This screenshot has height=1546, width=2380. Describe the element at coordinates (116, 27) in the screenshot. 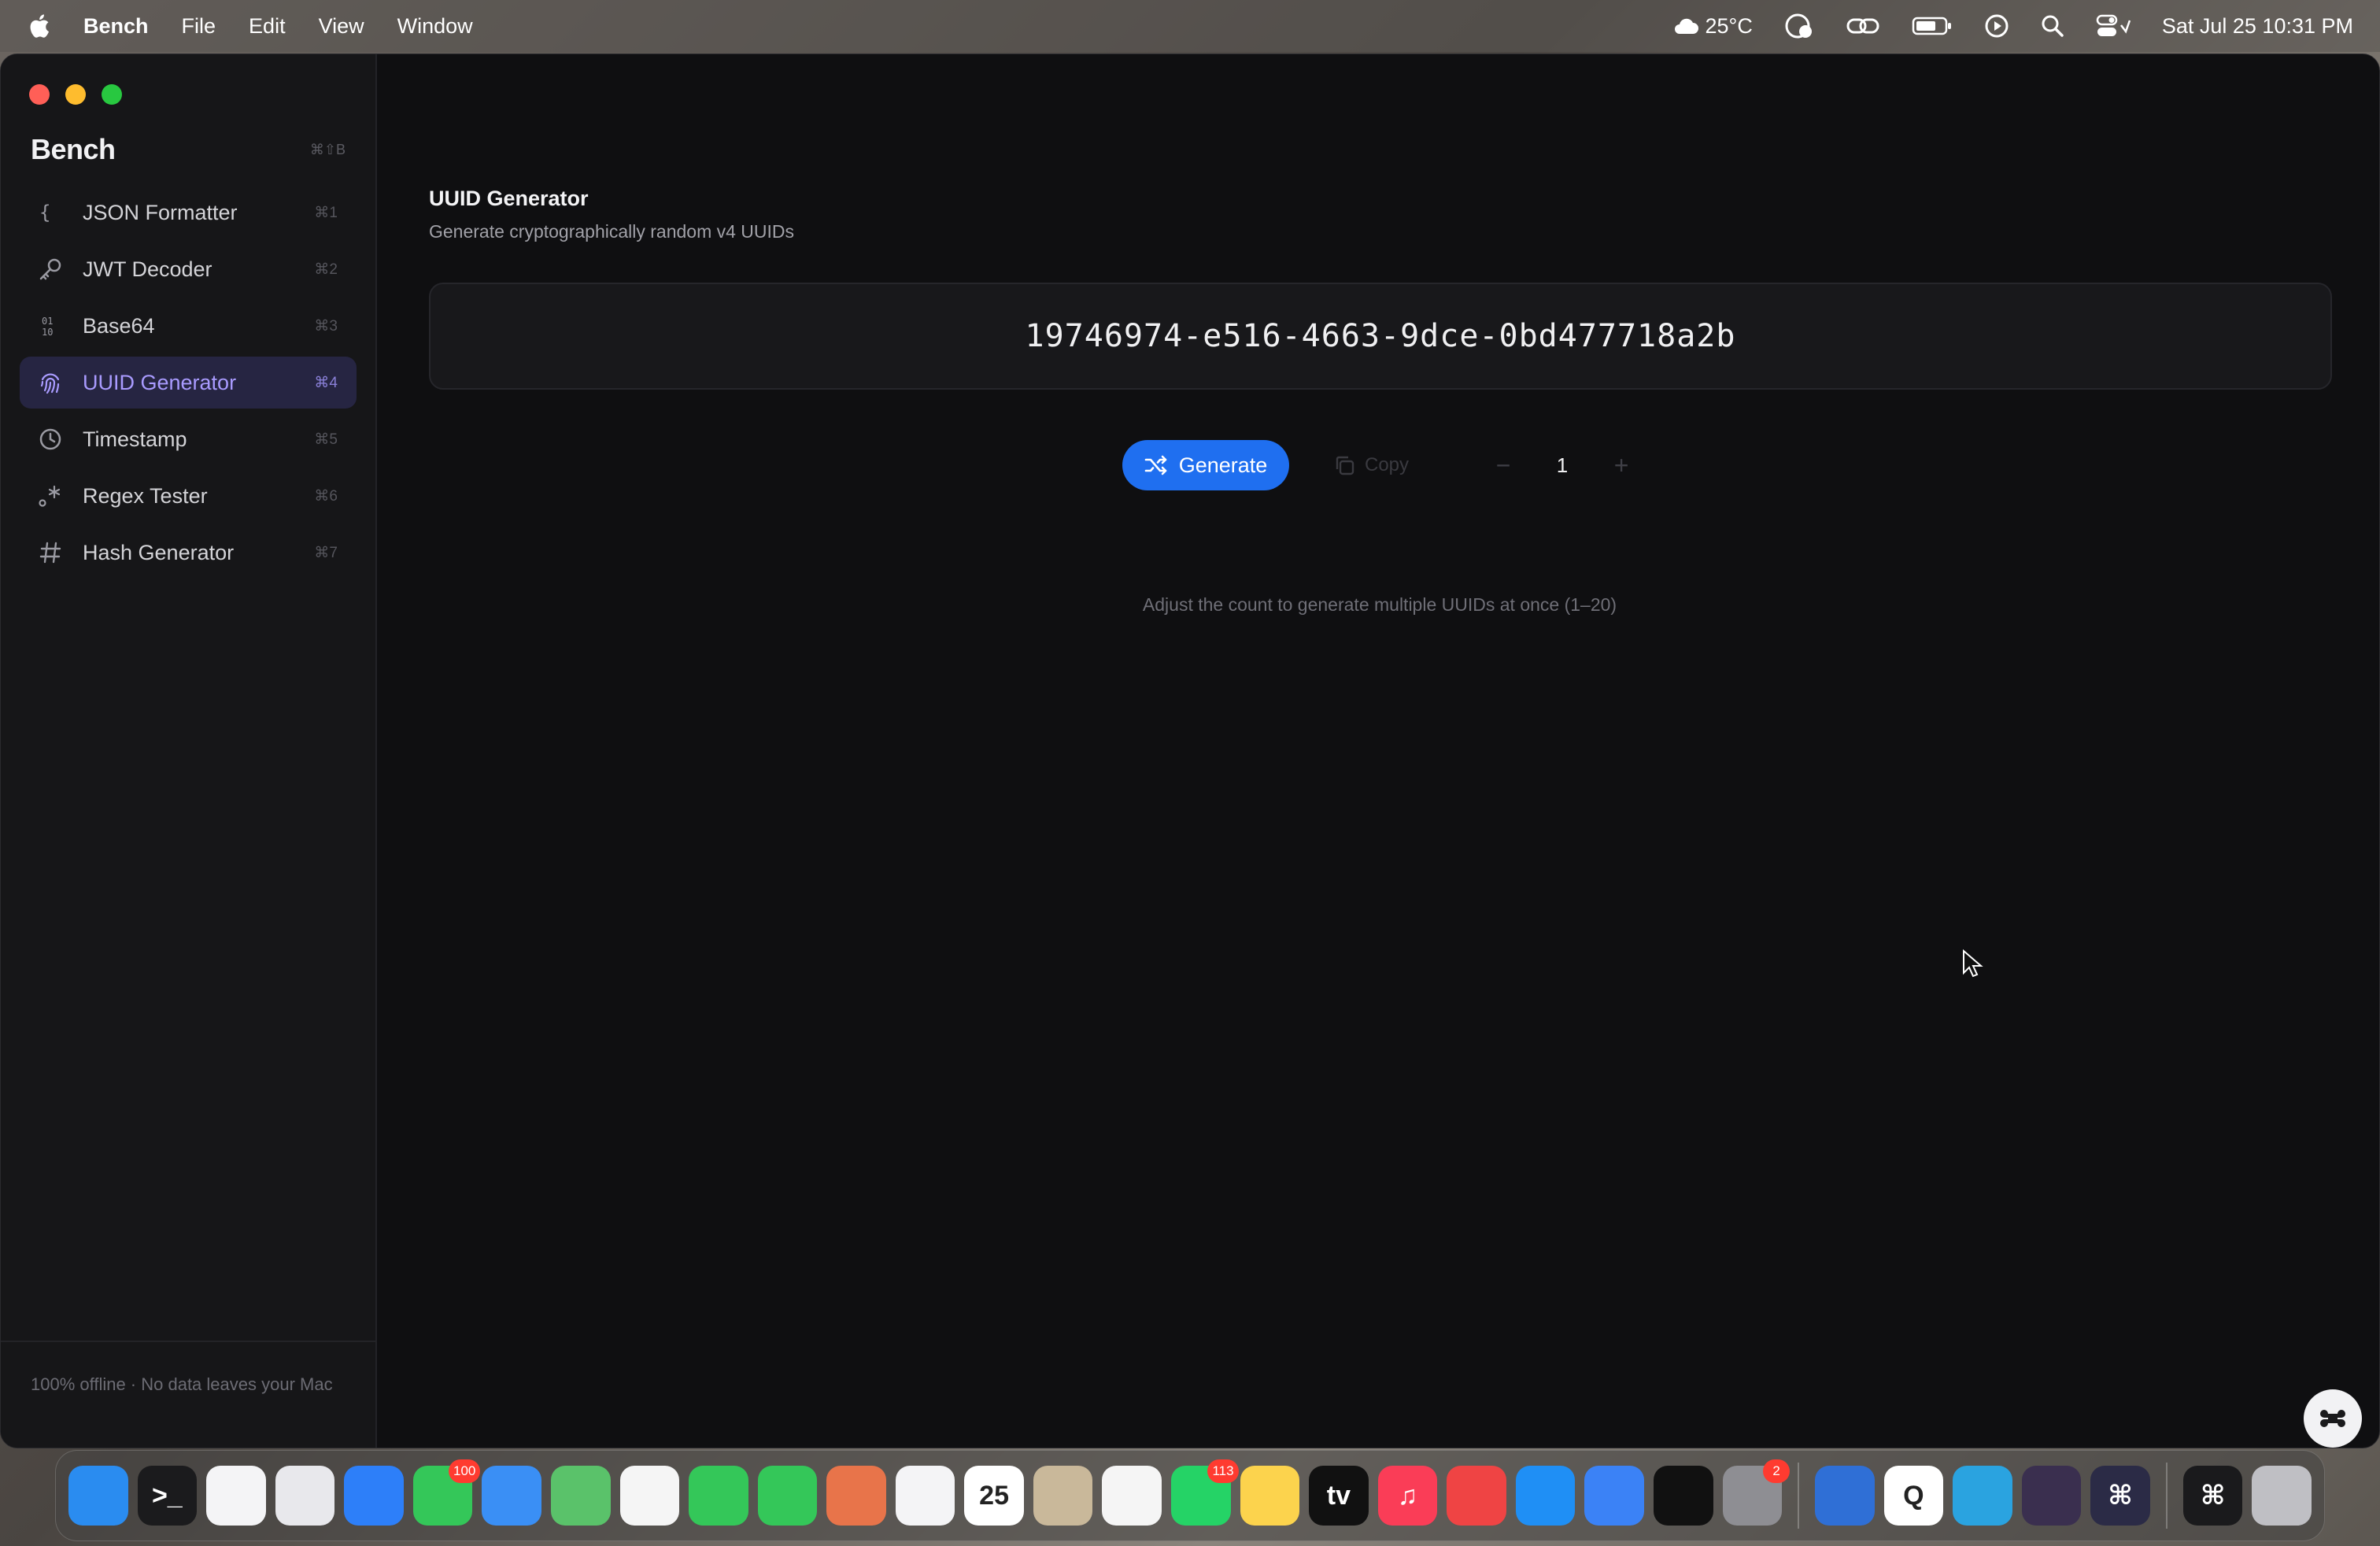

I see `menu-app-name: Bench` at that location.